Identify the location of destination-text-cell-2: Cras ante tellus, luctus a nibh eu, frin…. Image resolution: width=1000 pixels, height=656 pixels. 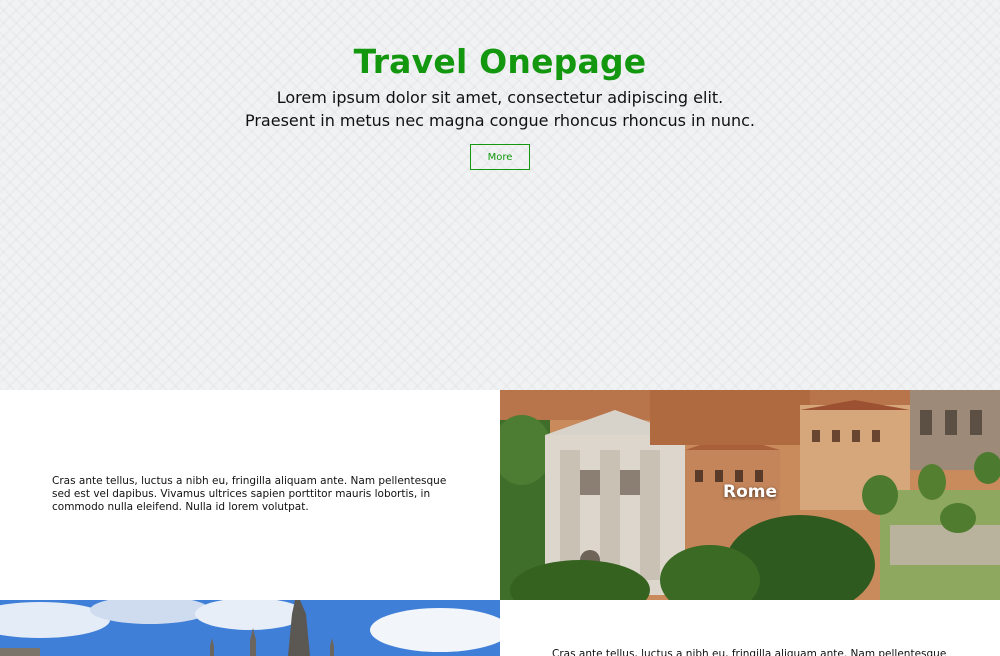
(750, 628).